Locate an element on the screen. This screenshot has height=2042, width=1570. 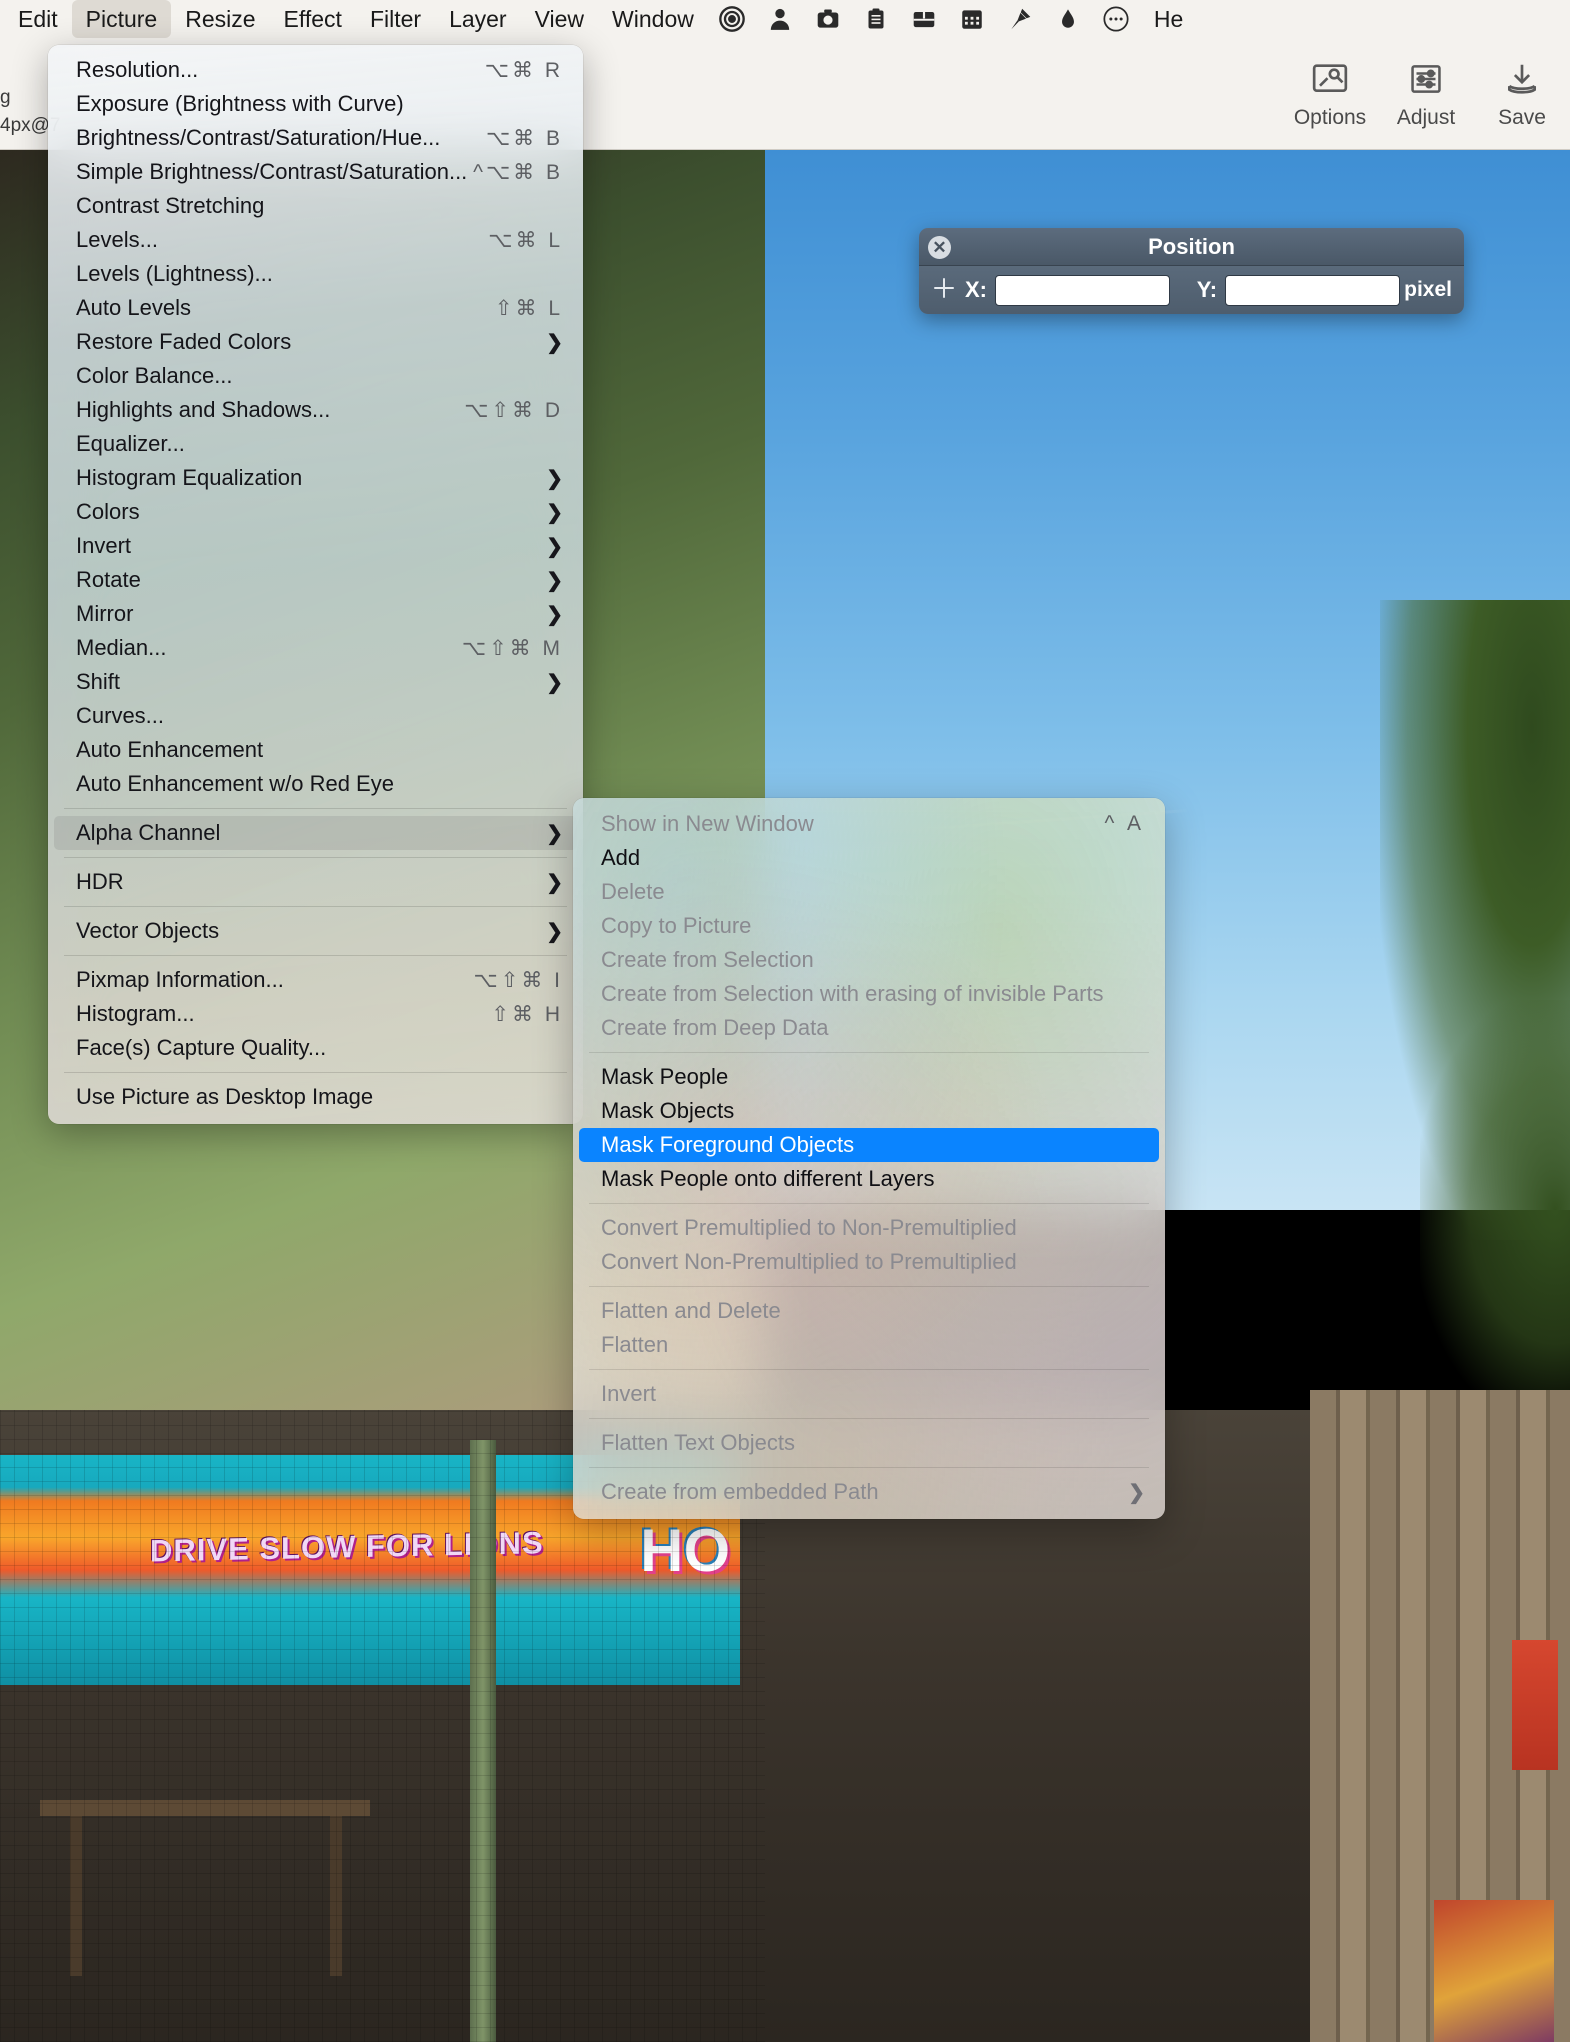
picture-menu-item-histogram: Histogram... ⇧⌘ H is located at coordinates (315, 1014).